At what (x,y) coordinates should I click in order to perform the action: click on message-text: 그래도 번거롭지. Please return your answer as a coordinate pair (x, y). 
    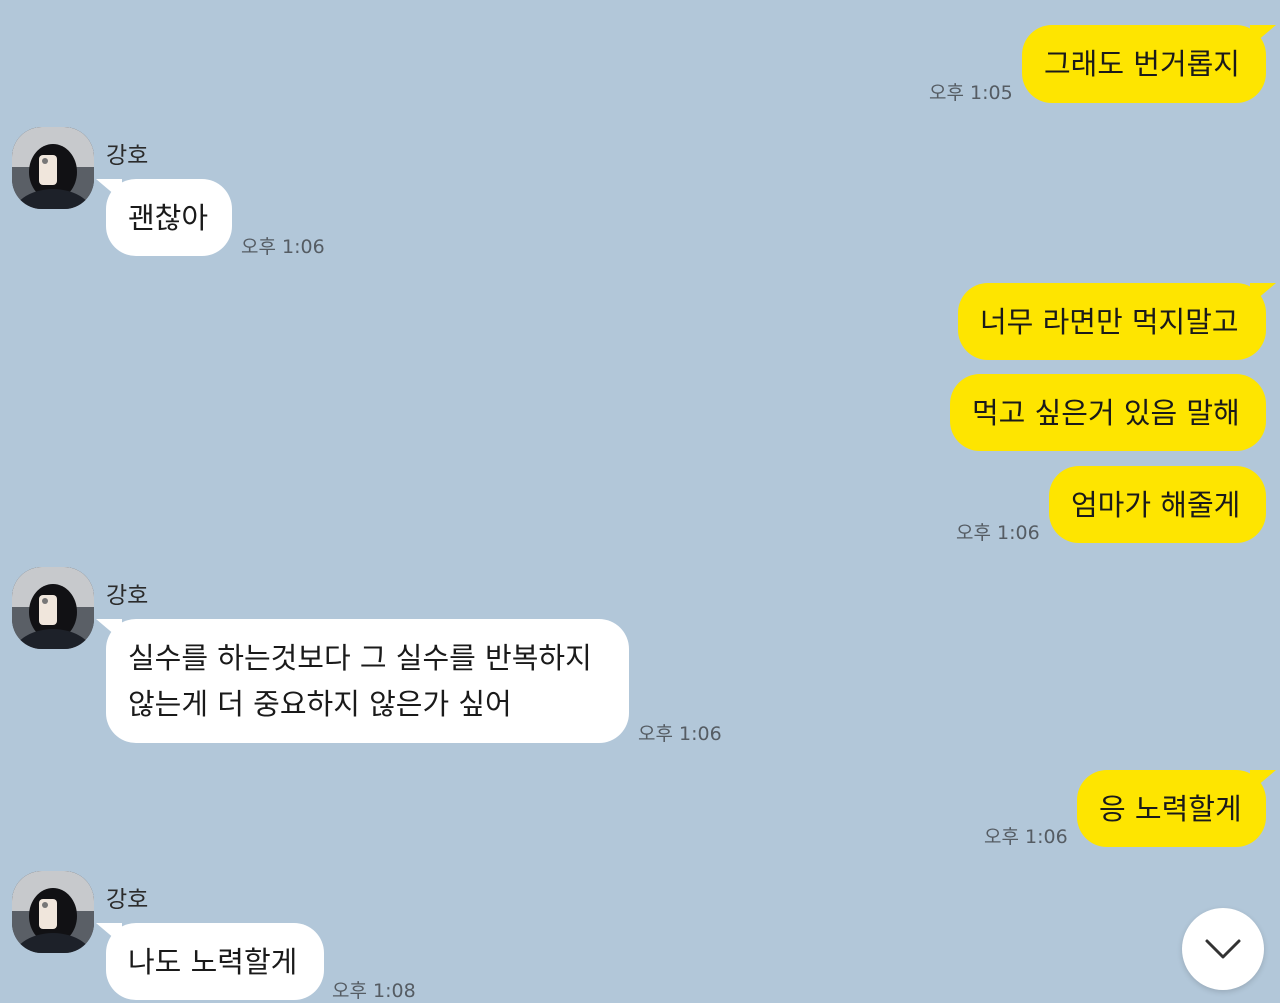
    Looking at the image, I should click on (1142, 64).